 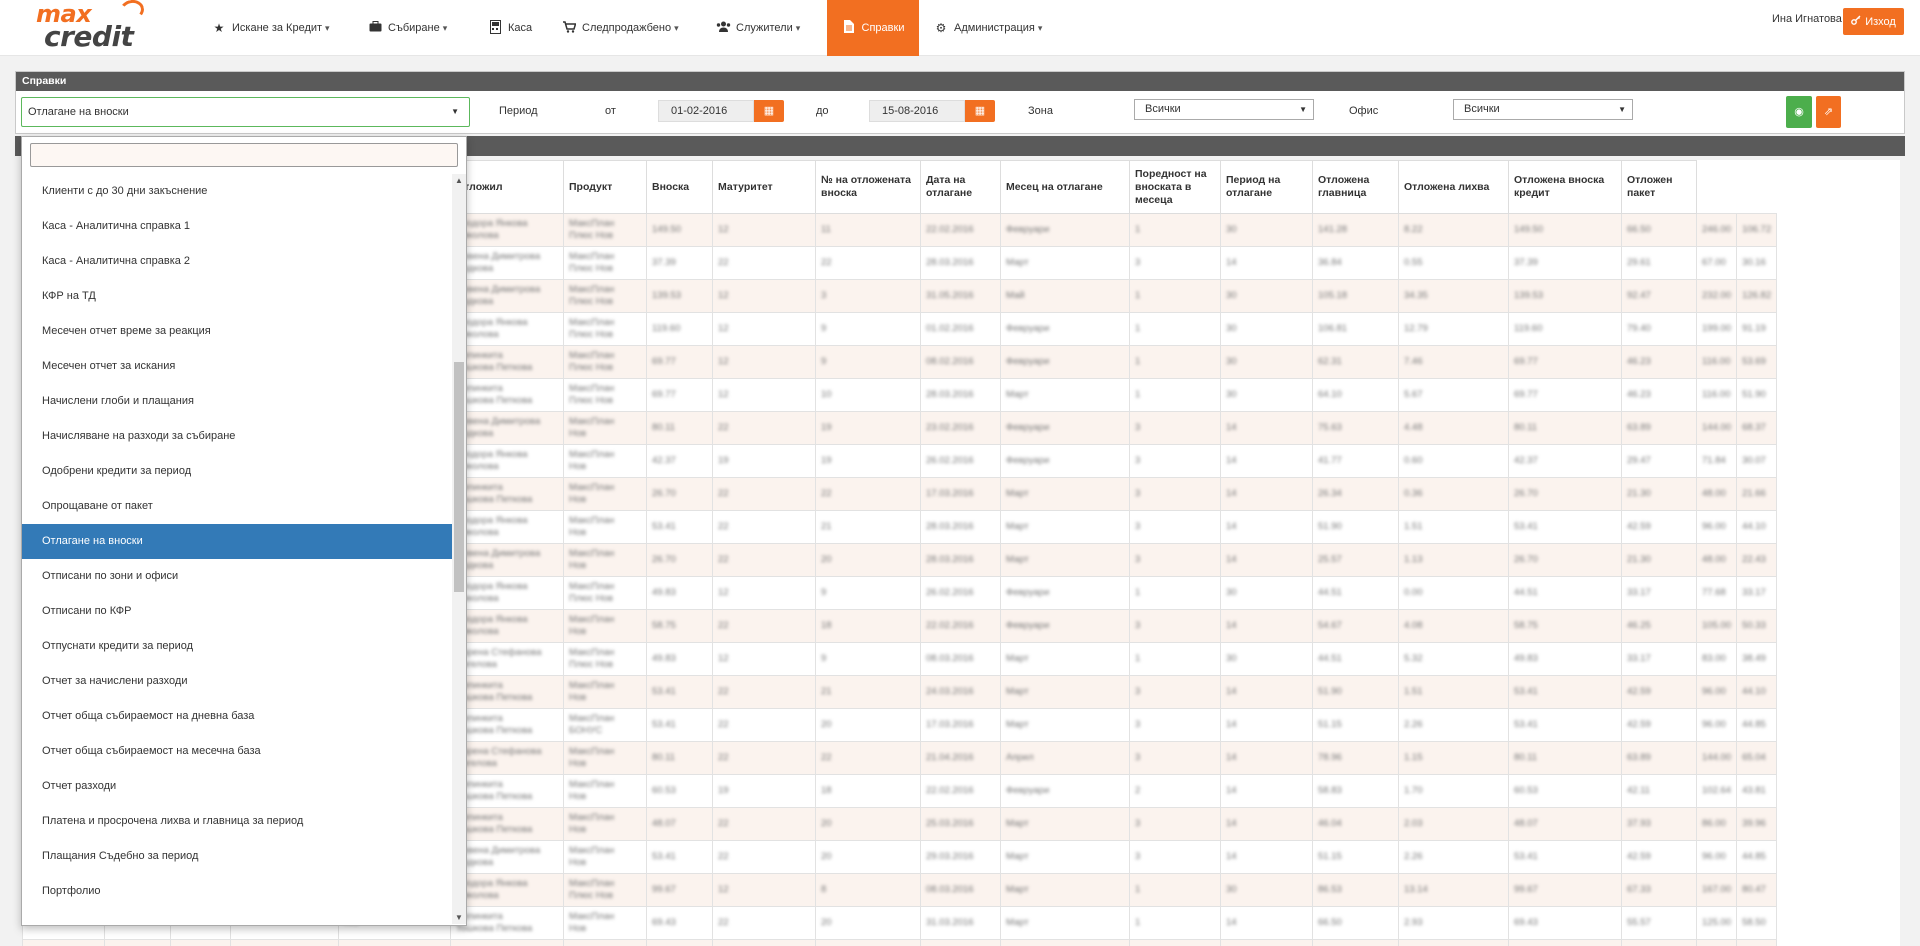 What do you see at coordinates (1355, 560) in the screenshot?
I see `value-cell: 25.57` at bounding box center [1355, 560].